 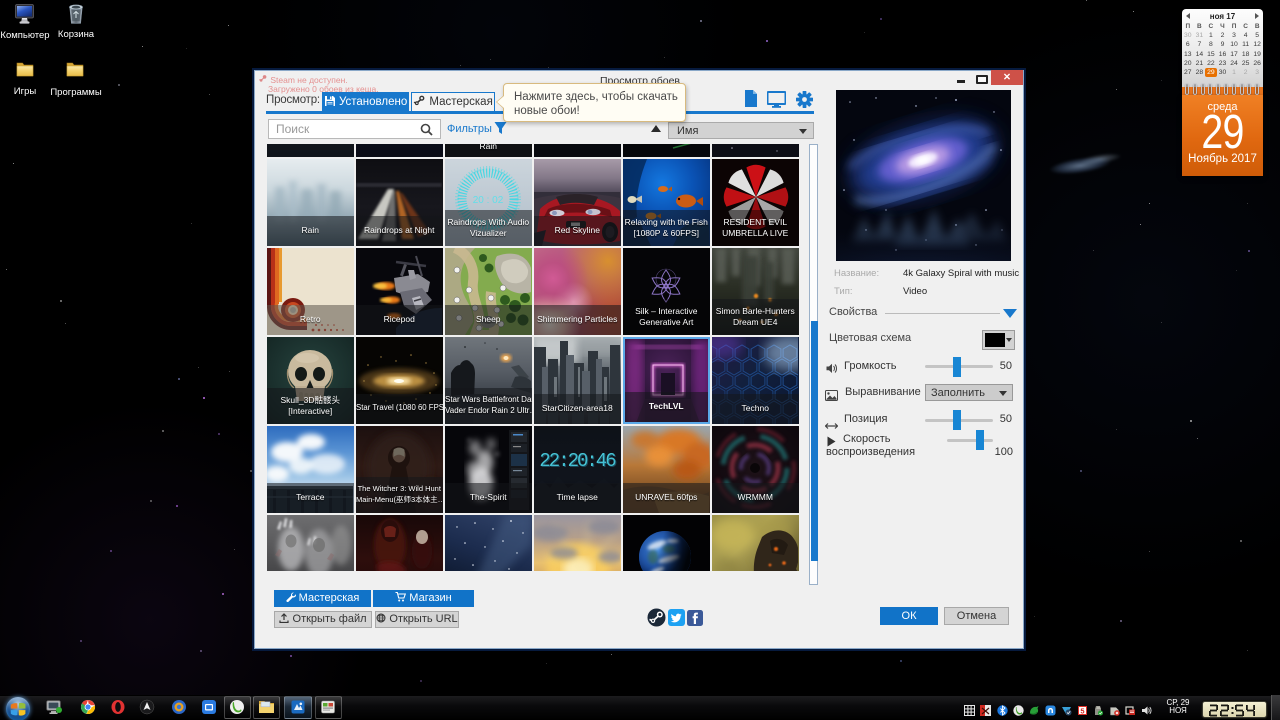 I want to click on svg-text: 20 : 02, so click(x=488, y=200).